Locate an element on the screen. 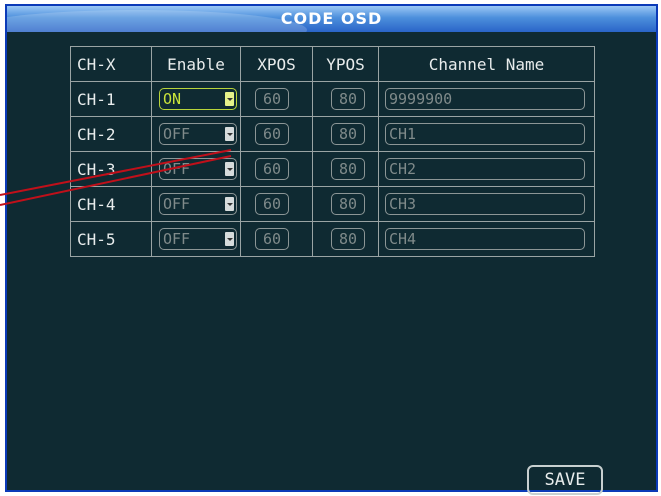  pointer-line-upper is located at coordinates (116, 172).